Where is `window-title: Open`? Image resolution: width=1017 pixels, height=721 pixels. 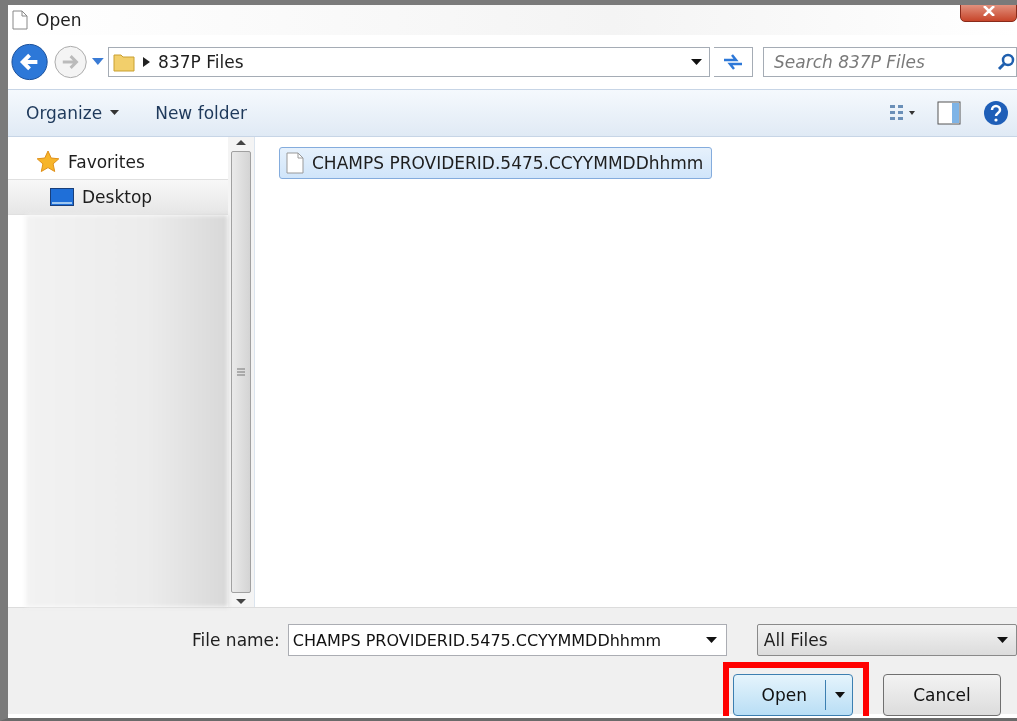
window-title: Open is located at coordinates (59, 20).